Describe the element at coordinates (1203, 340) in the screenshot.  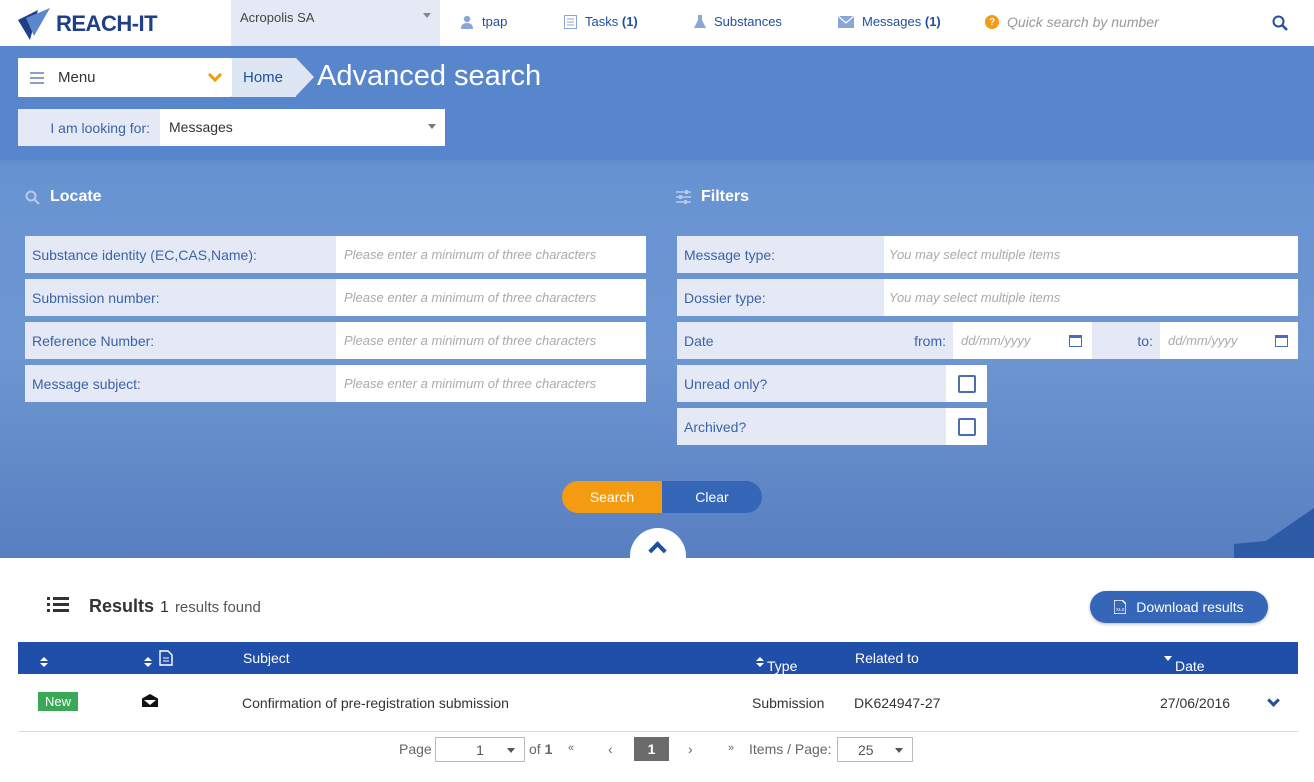
I see `date-to-placeholder: dd/mm/yyyy` at that location.